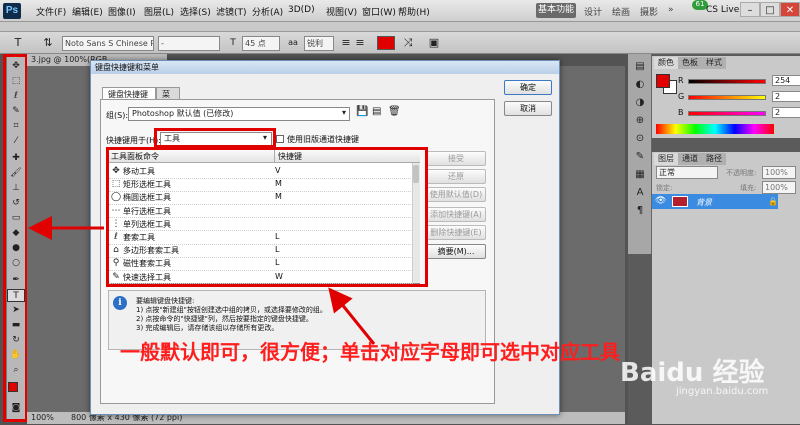 This screenshot has width=800, height=425. I want to click on annotation-text: 一般默认即可，很方便；单击对应字母即可选中对应工具, so click(370, 352).